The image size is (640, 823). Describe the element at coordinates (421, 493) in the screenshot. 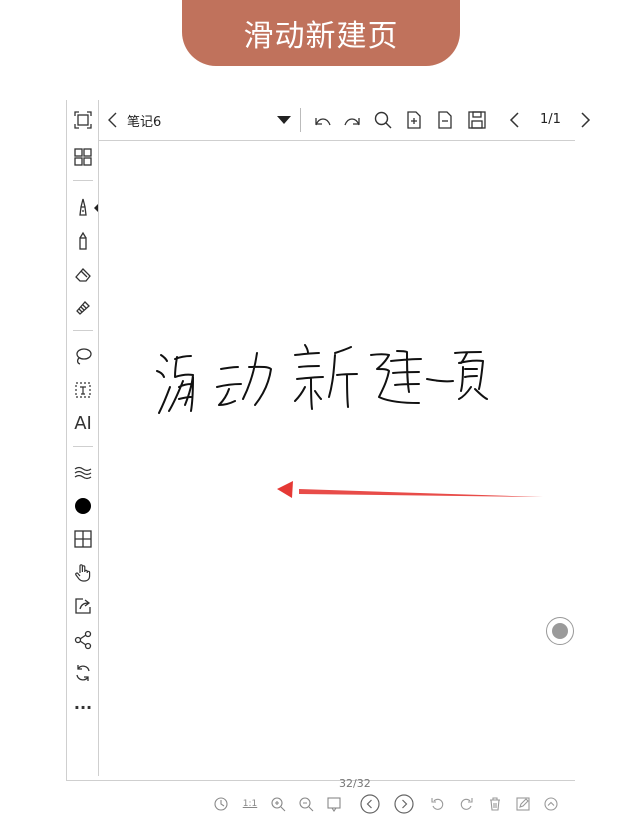

I see `swipe-arrow` at that location.